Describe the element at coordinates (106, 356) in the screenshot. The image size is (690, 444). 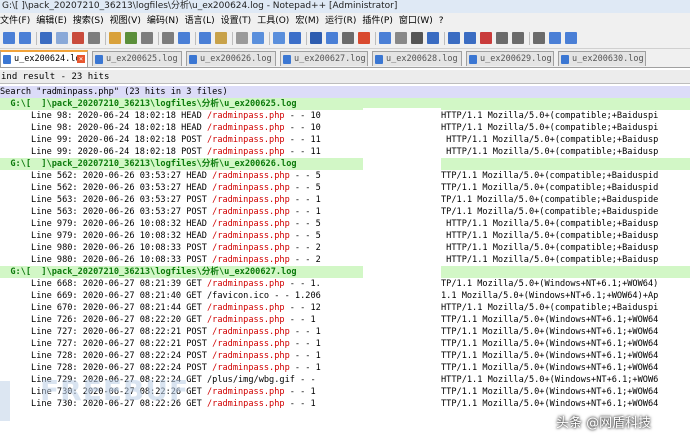
I see `hit-prefix: Line 728: 2020-06-27 08:22:24 POST` at that location.